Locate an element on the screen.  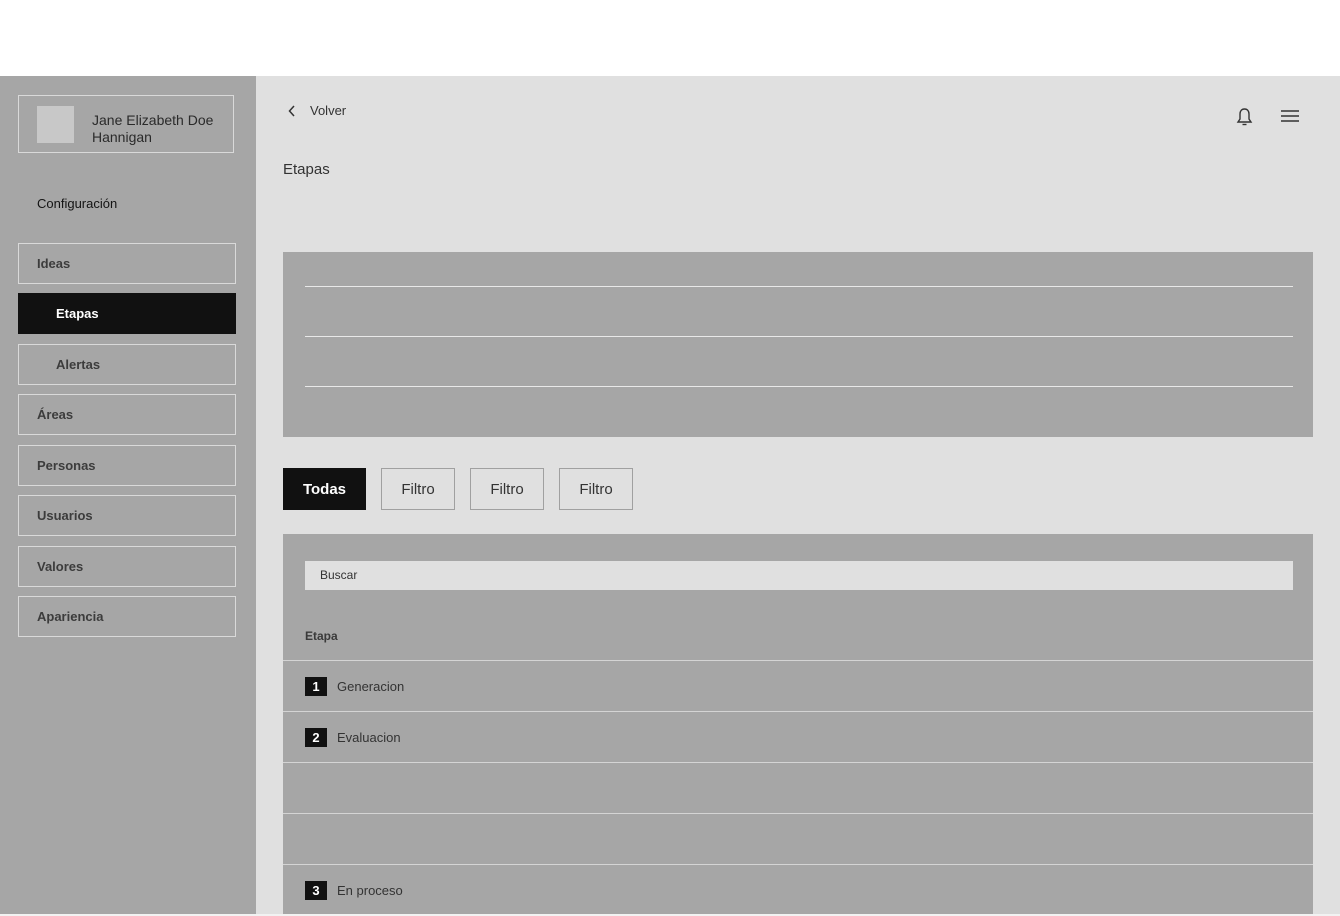
stage-number-badge: 2 is located at coordinates (316, 737).